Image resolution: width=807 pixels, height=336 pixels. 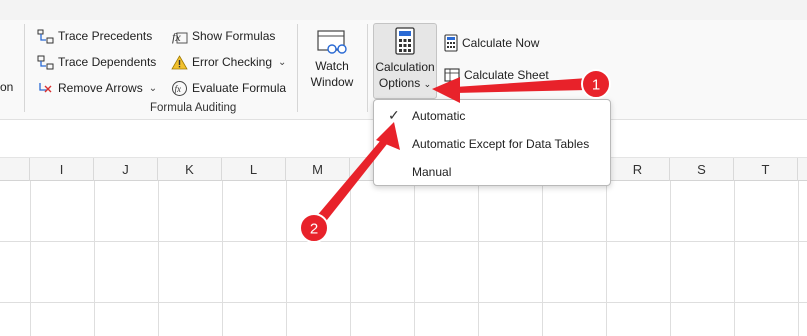 What do you see at coordinates (766, 169) in the screenshot?
I see `column-header: T` at bounding box center [766, 169].